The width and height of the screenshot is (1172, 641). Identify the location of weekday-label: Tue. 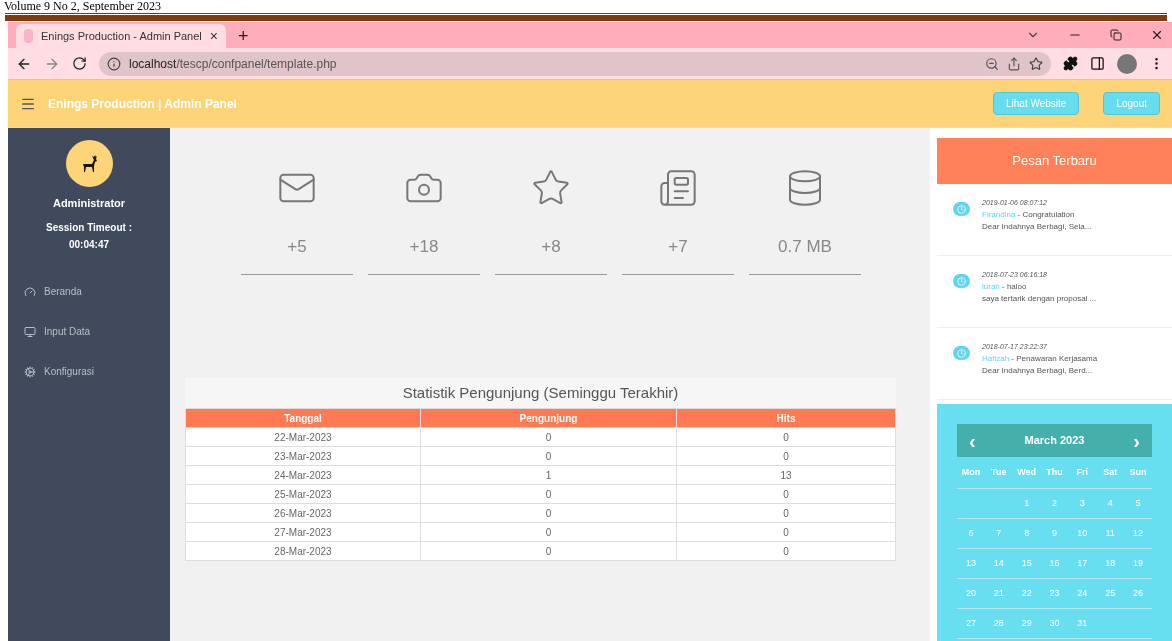
(999, 472).